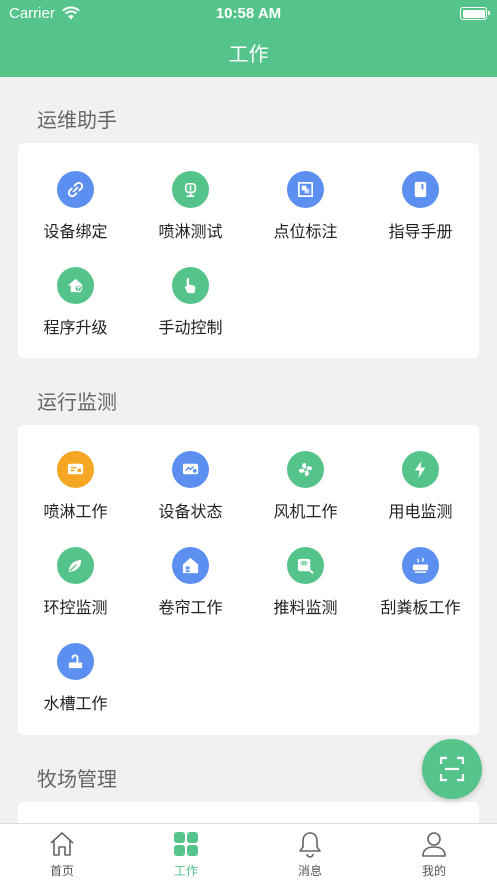 The height and width of the screenshot is (883, 497). I want to click on grid-item-label: 环控监测, so click(75, 608).